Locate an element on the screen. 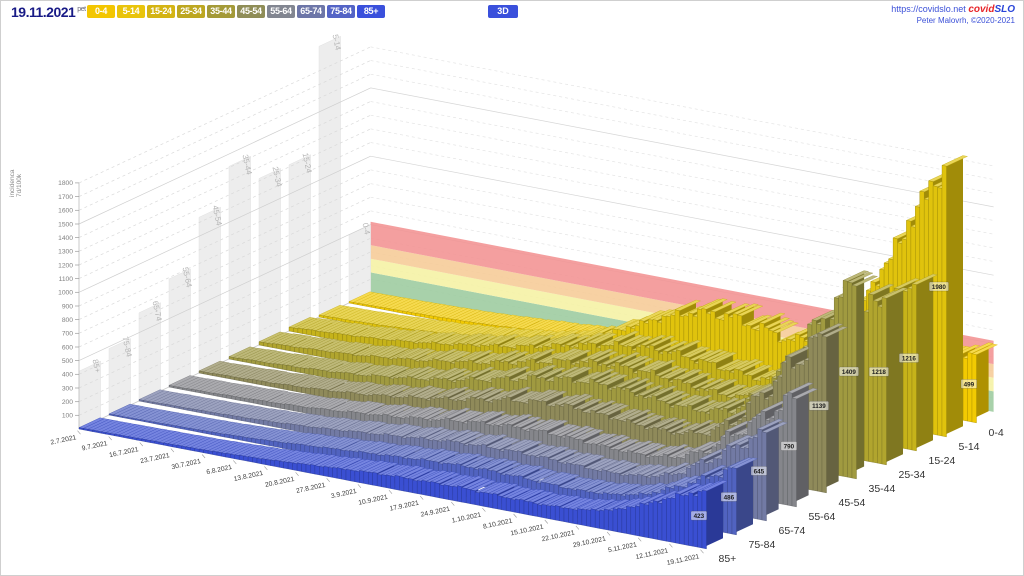  age-button-65-74: 65-74 is located at coordinates (311, 11).